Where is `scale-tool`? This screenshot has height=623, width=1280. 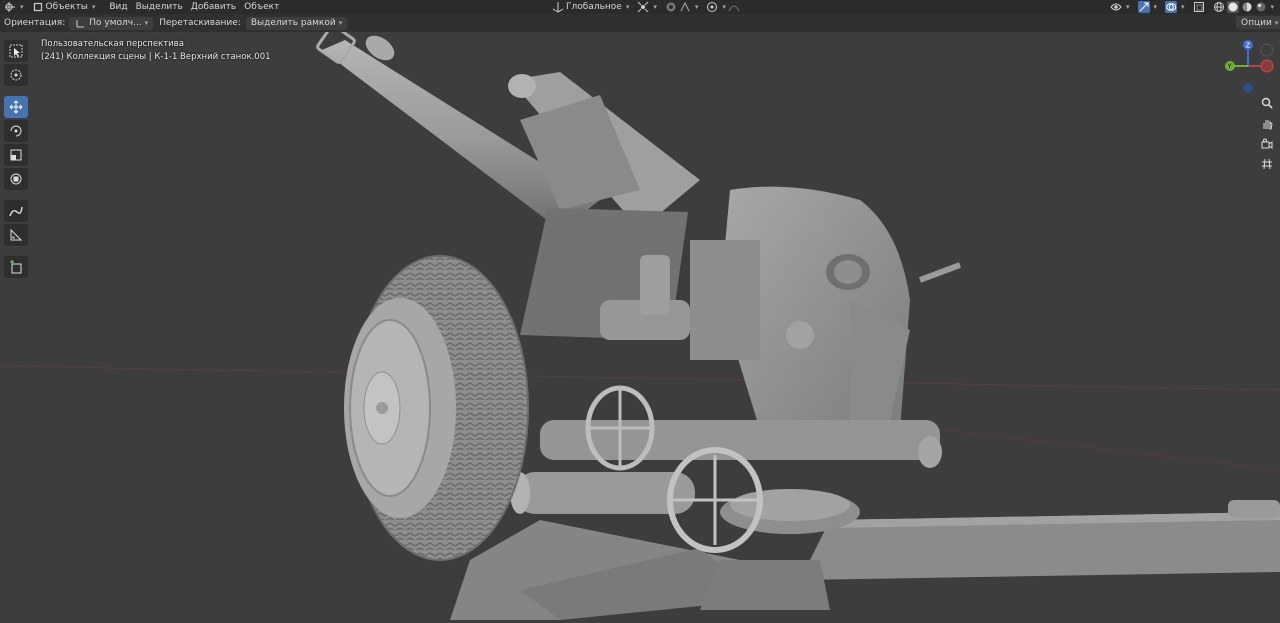
scale-tool is located at coordinates (16, 155).